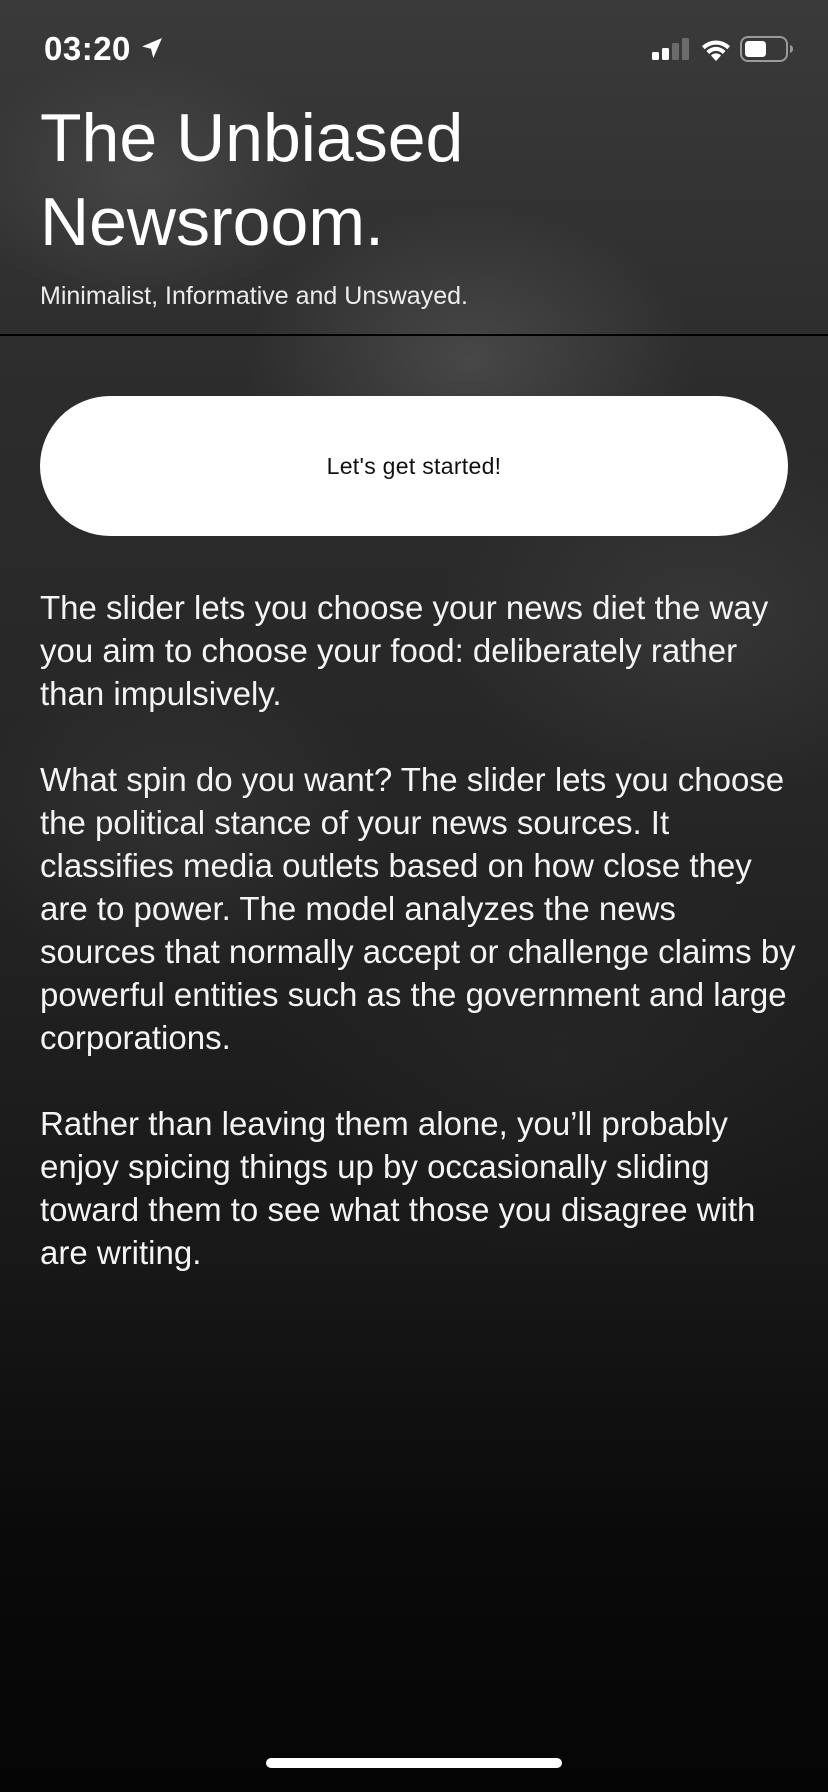 Image resolution: width=828 pixels, height=1792 pixels. What do you see at coordinates (87, 48) in the screenshot?
I see `status-time: 03:20` at bounding box center [87, 48].